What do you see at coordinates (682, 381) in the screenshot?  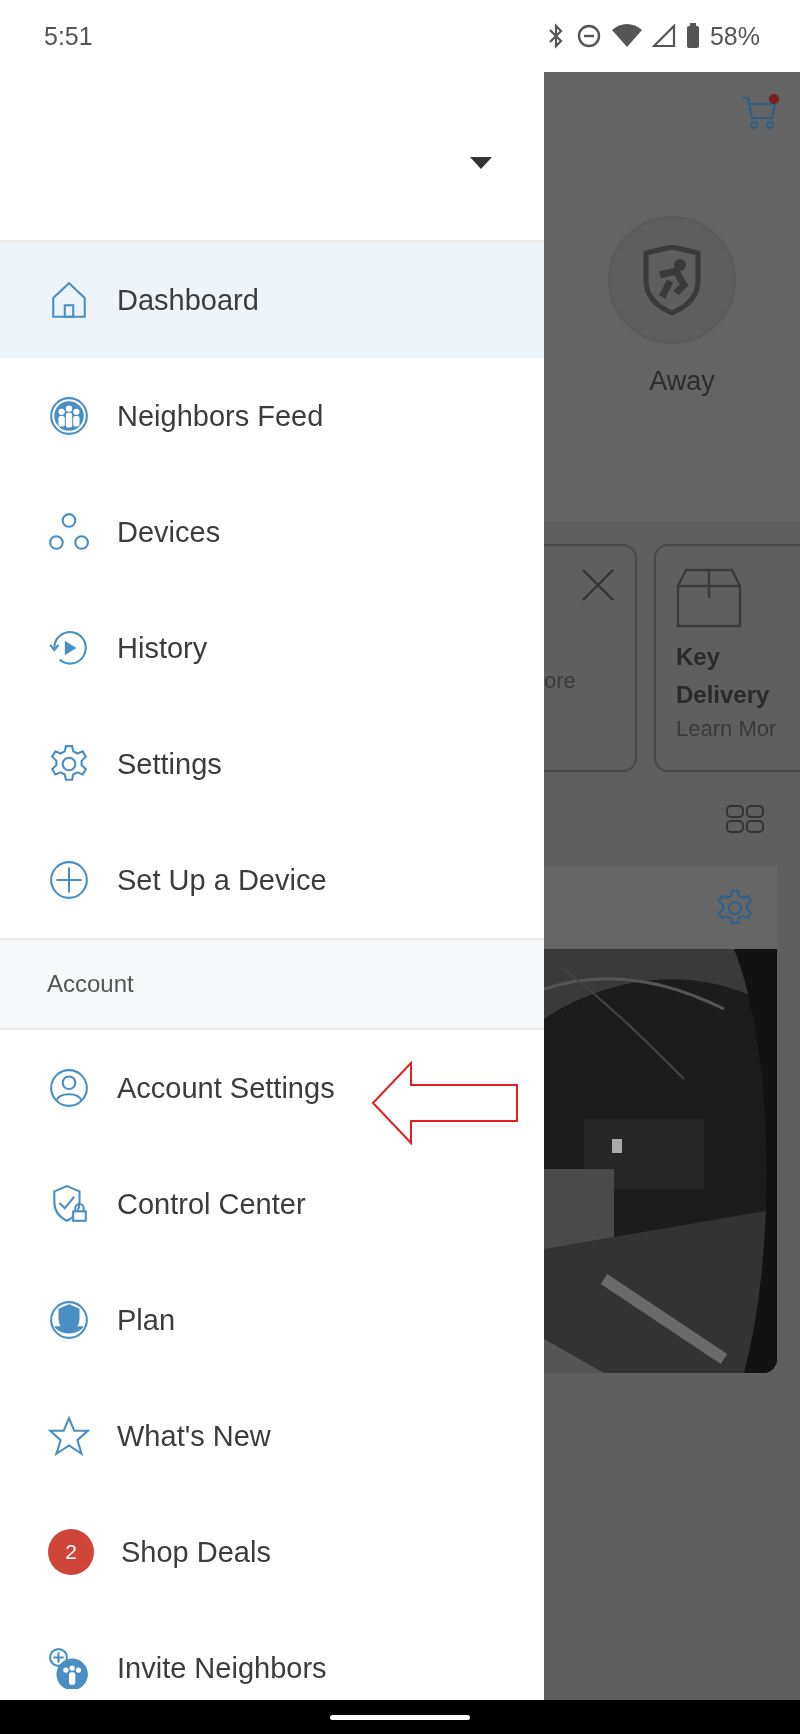 I see `mode-label: Away` at bounding box center [682, 381].